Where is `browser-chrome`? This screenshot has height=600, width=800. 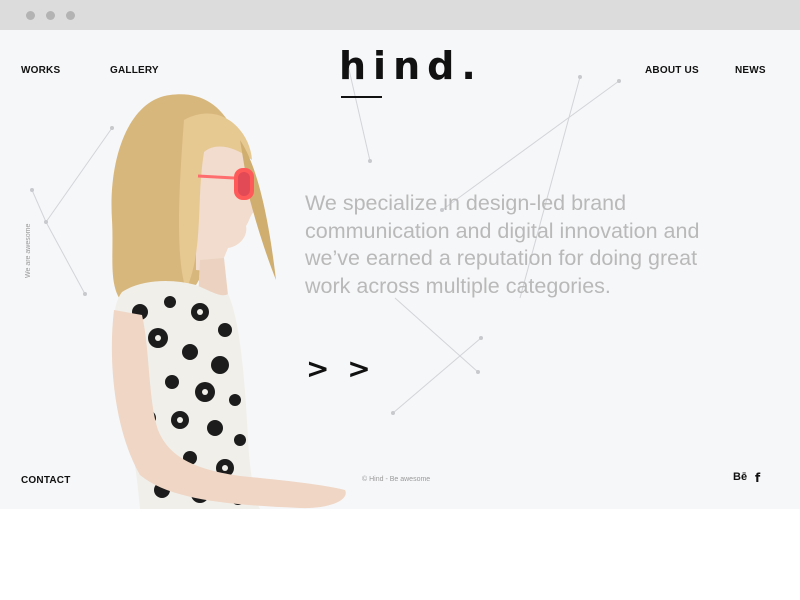
browser-chrome is located at coordinates (400, 15).